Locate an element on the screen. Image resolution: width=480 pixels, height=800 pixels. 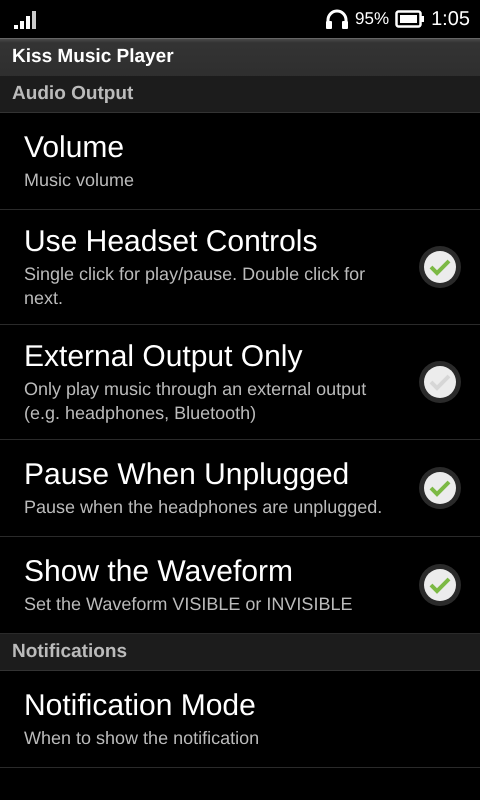
battery-percent: 95% is located at coordinates (372, 19).